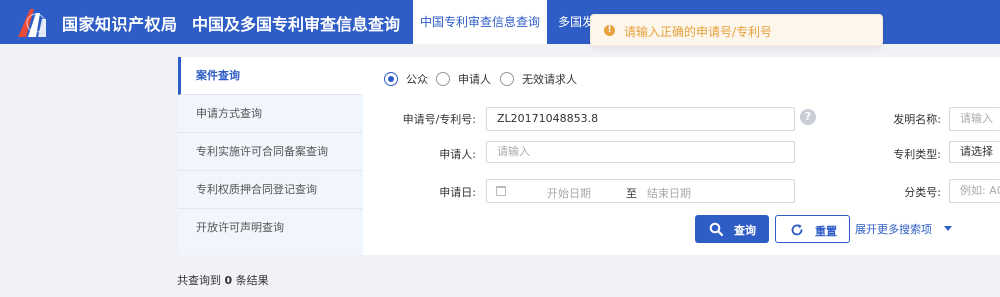  What do you see at coordinates (391, 79) in the screenshot?
I see `radio-checked-icon` at bounding box center [391, 79].